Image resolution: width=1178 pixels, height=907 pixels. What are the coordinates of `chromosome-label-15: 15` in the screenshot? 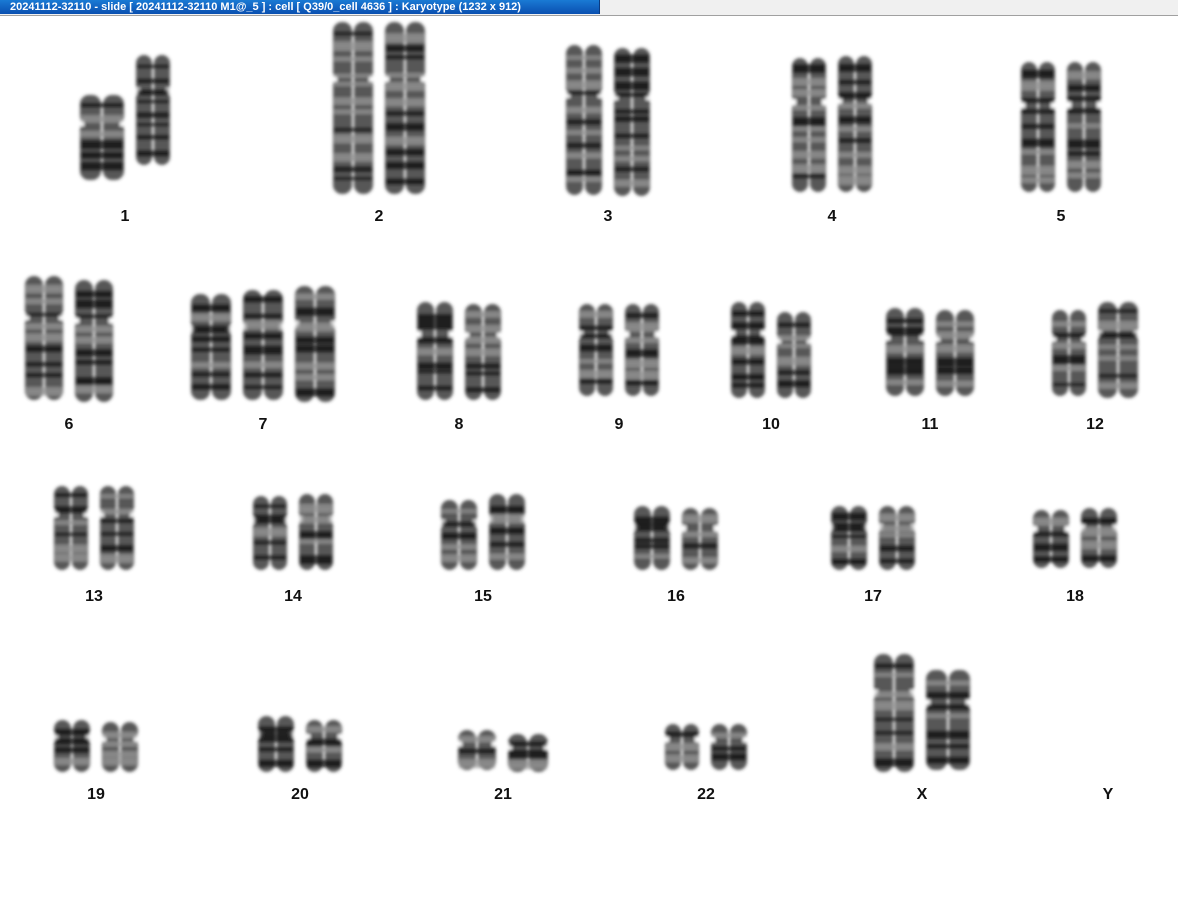 It's located at (483, 596).